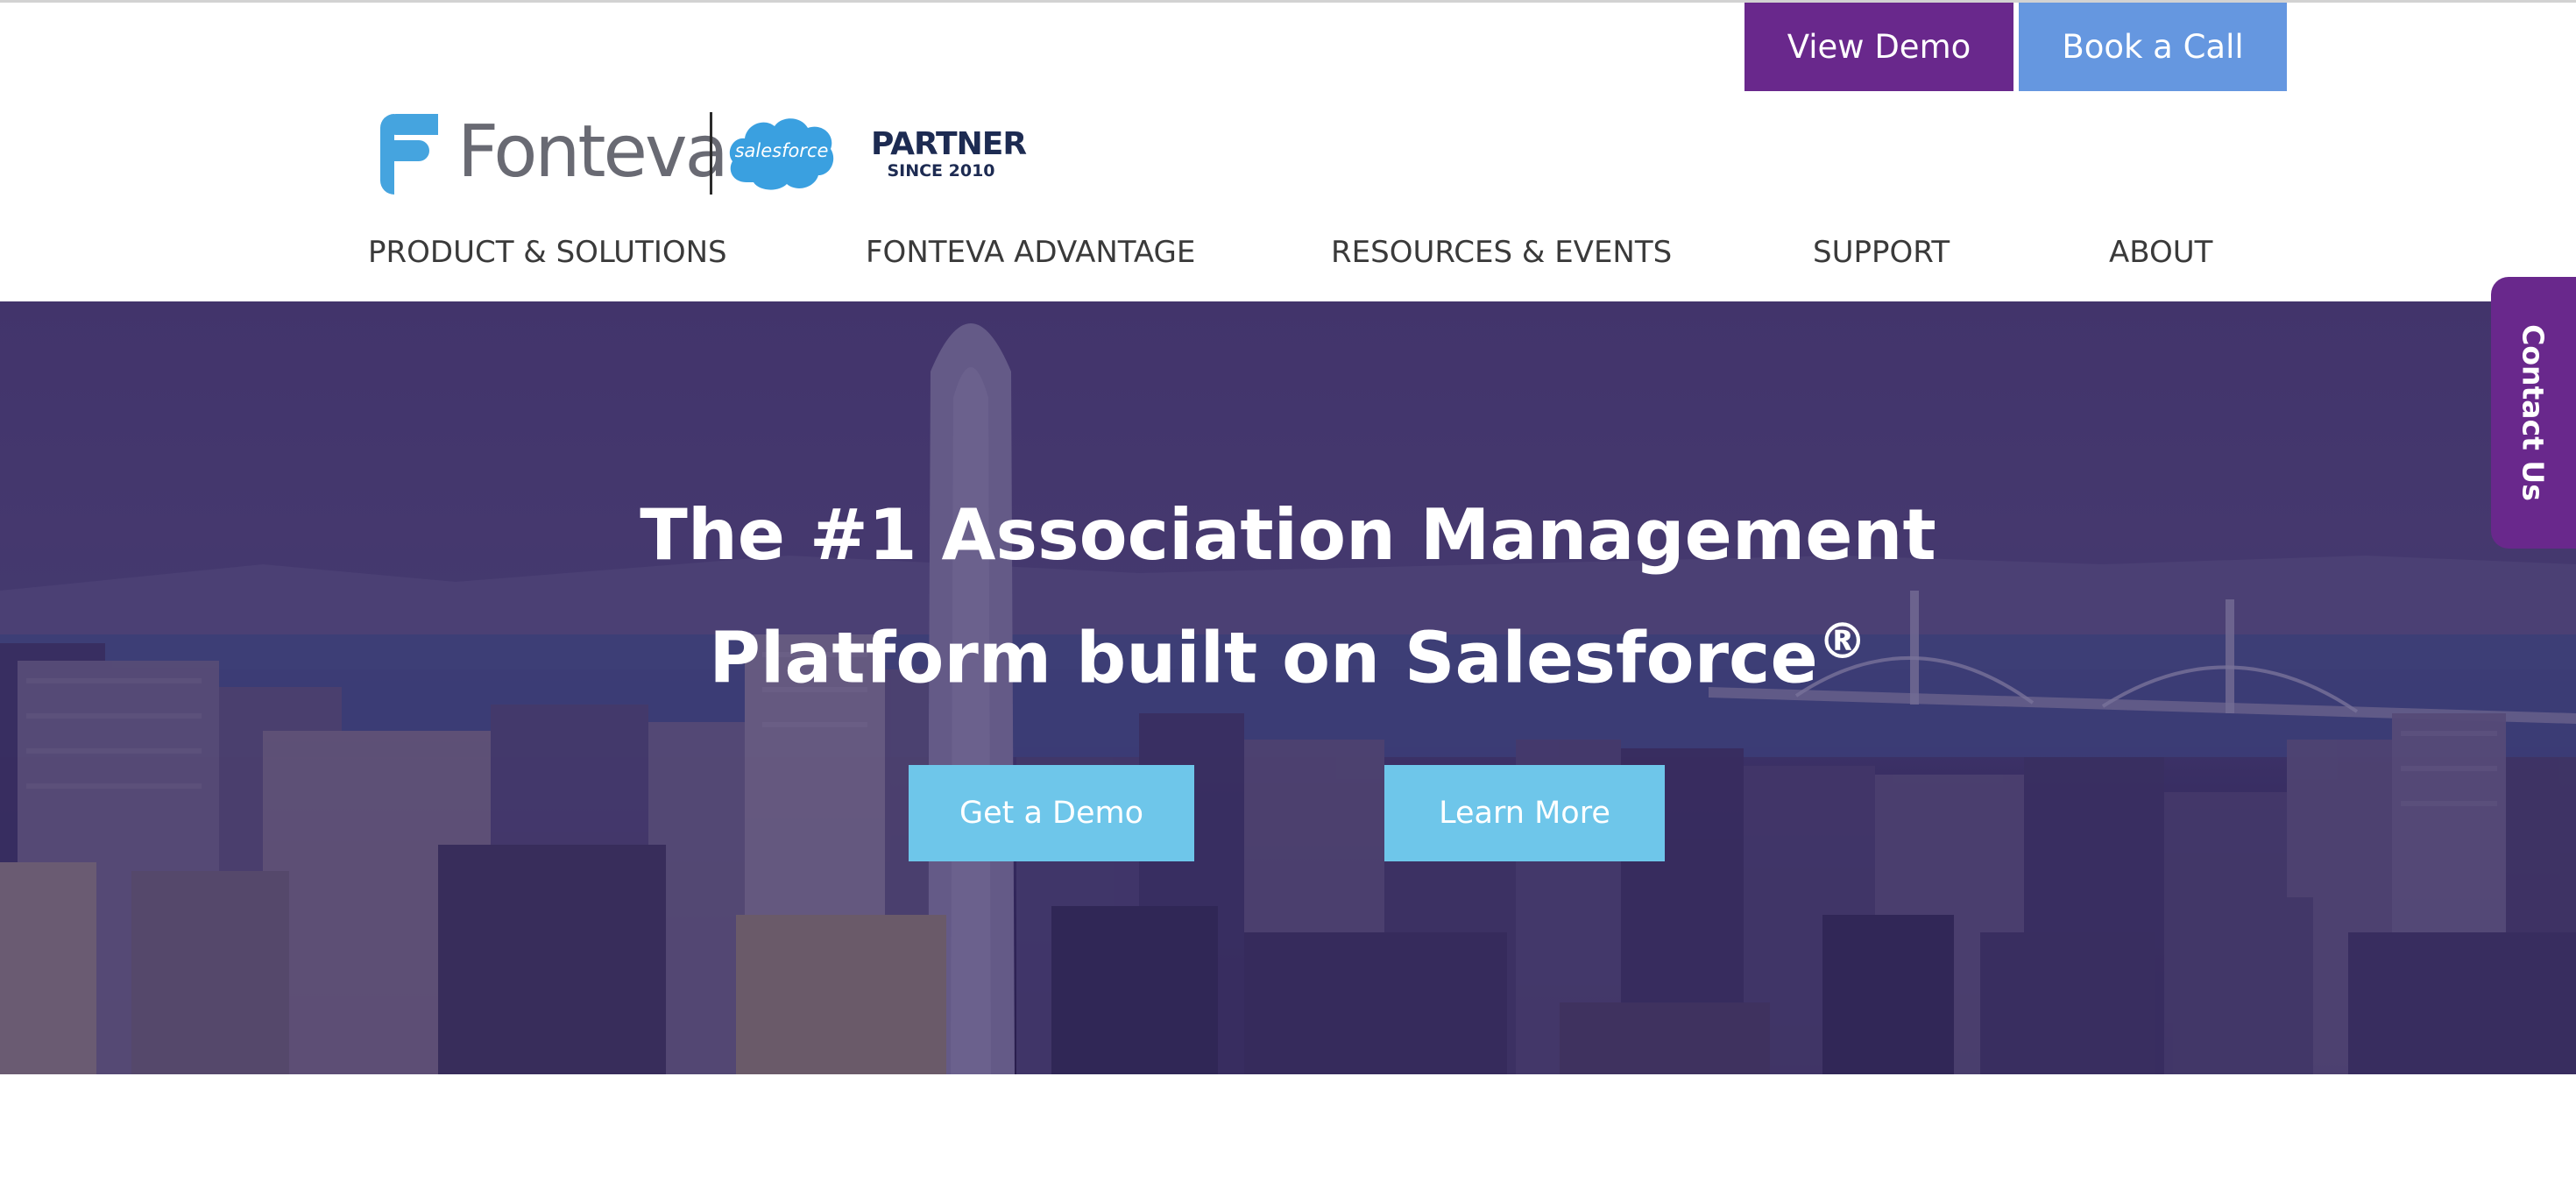  I want to click on hero-headline-line-1: The #1 Association Management, so click(1288, 535).